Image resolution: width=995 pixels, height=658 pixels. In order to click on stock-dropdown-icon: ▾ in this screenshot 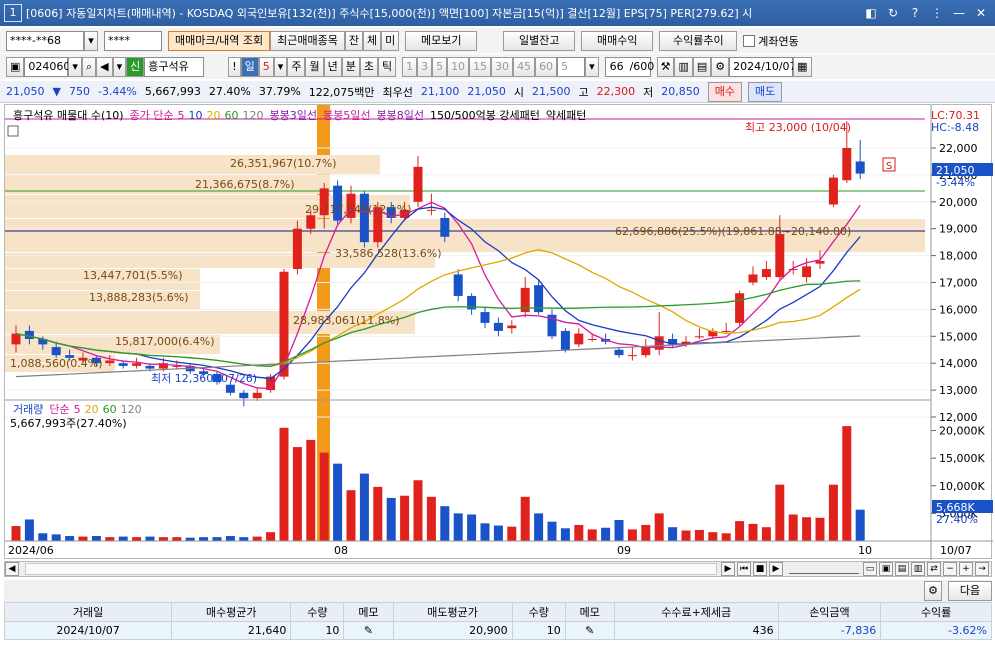, I will do `click(75, 66)`.